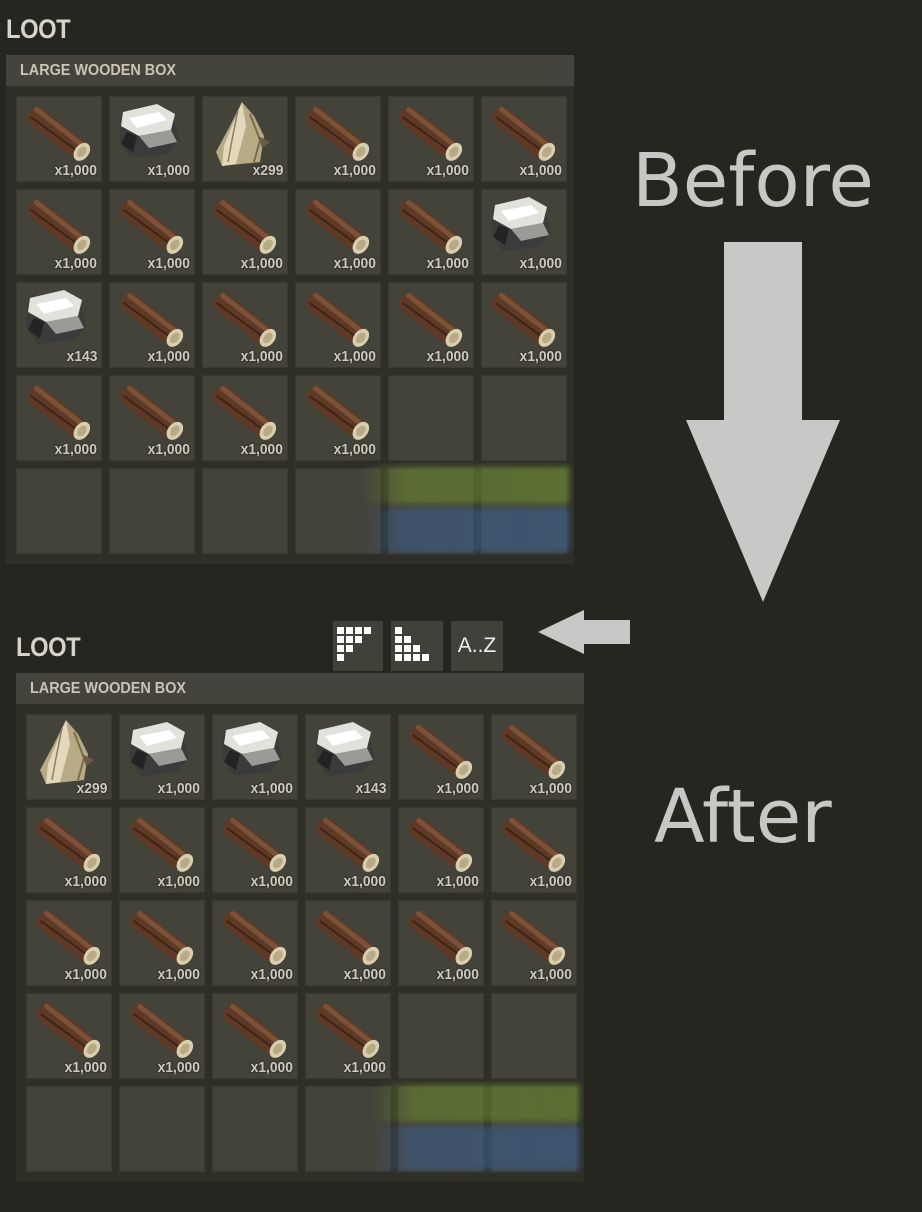 This screenshot has width=922, height=1212. Describe the element at coordinates (412, 644) in the screenshot. I see `sort-stack-icon` at that location.